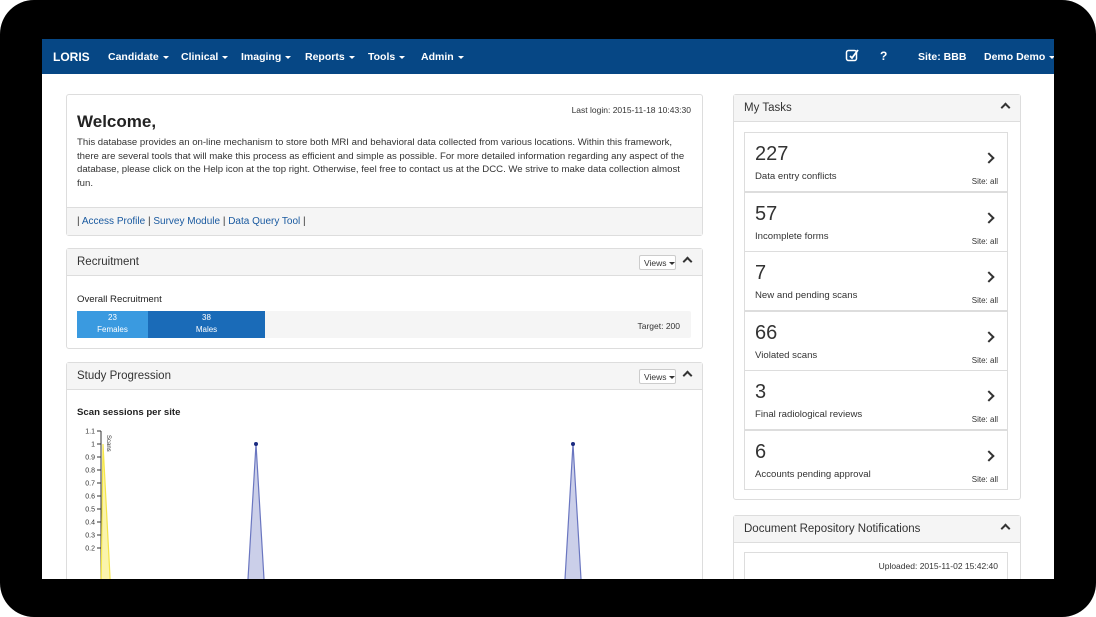  Describe the element at coordinates (792, 236) in the screenshot. I see `task-label: Incomplete forms` at that location.